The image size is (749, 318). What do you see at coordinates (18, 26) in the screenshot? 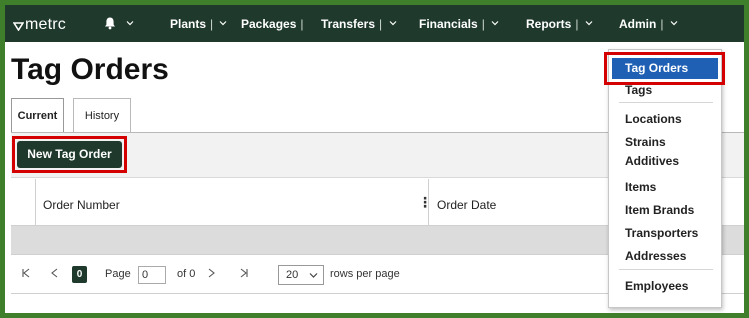
I see `logo-mark-icon` at bounding box center [18, 26].